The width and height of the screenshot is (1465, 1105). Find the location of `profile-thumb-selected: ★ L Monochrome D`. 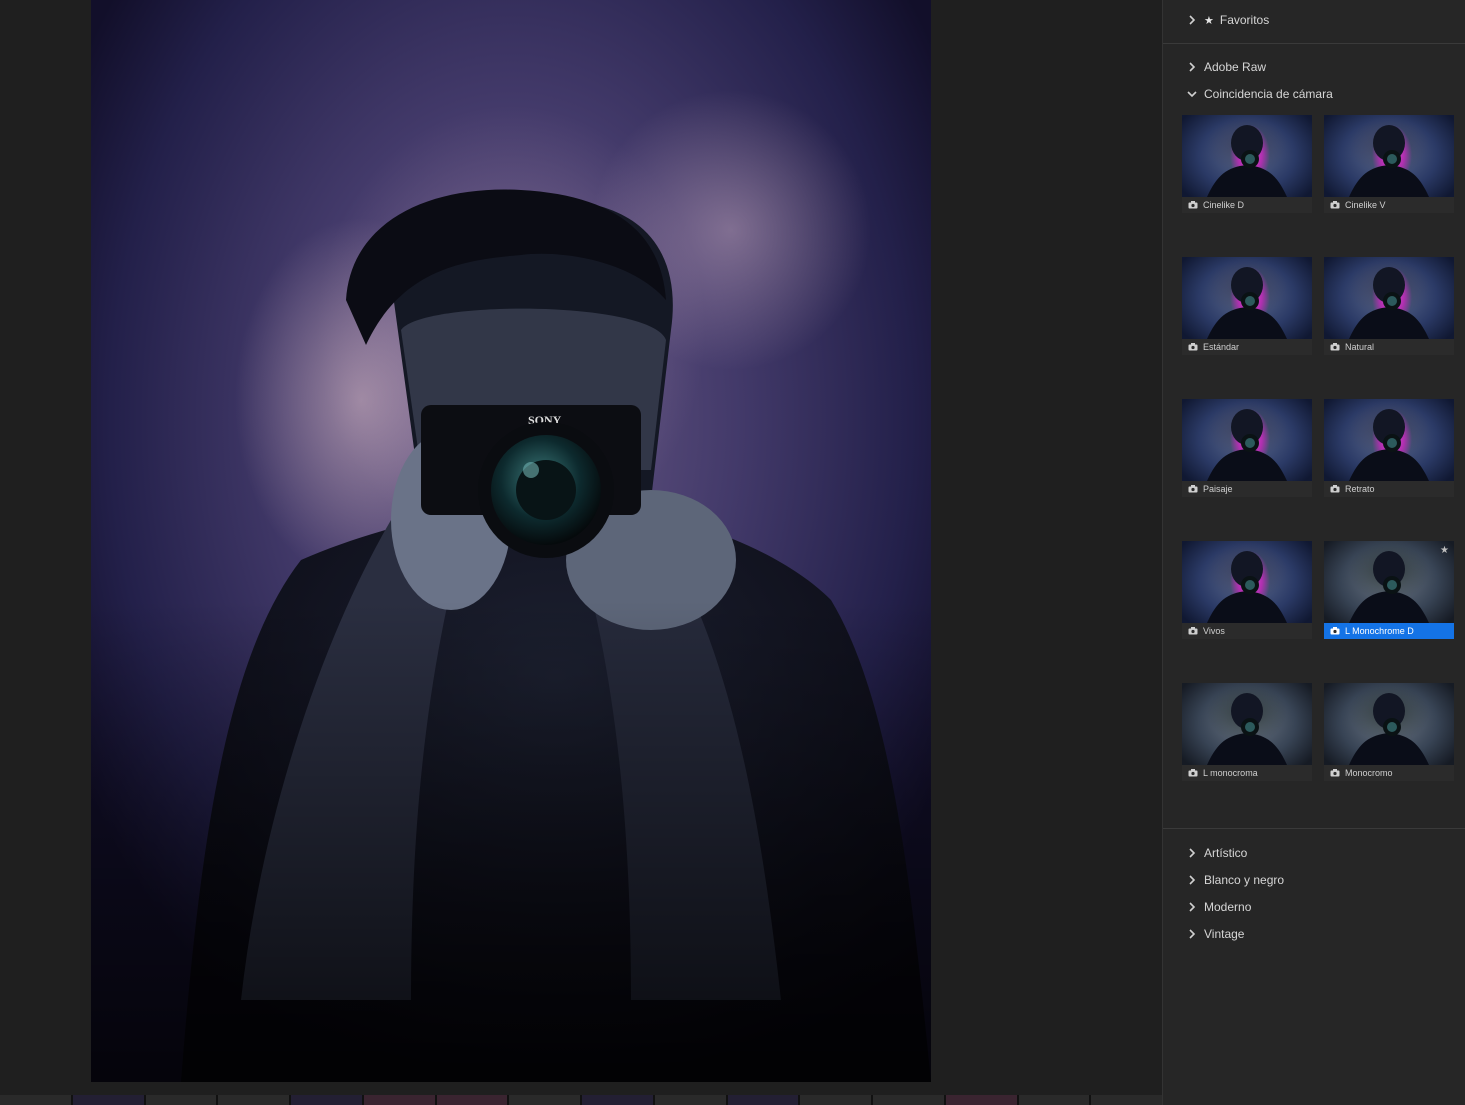

profile-thumb-selected: ★ L Monochrome D is located at coordinates (1389, 590).